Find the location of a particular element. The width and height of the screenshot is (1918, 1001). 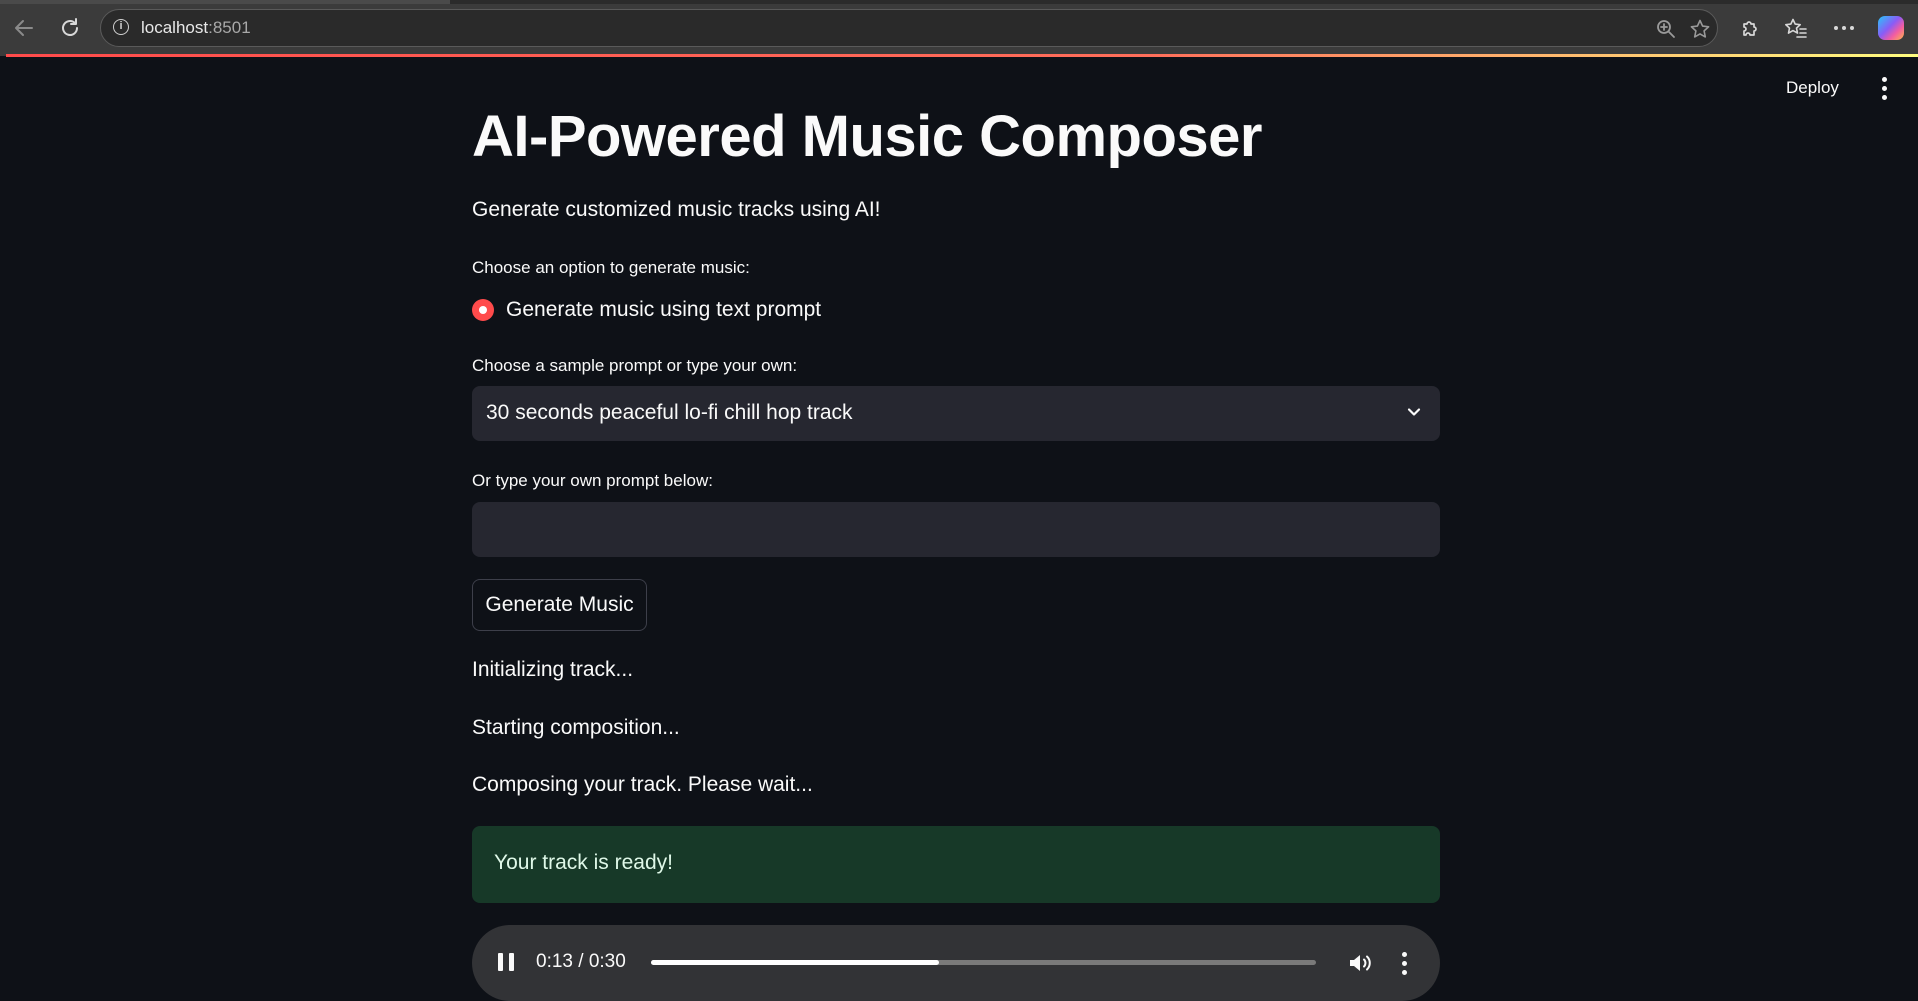

extensions-icon is located at coordinates (1750, 28).